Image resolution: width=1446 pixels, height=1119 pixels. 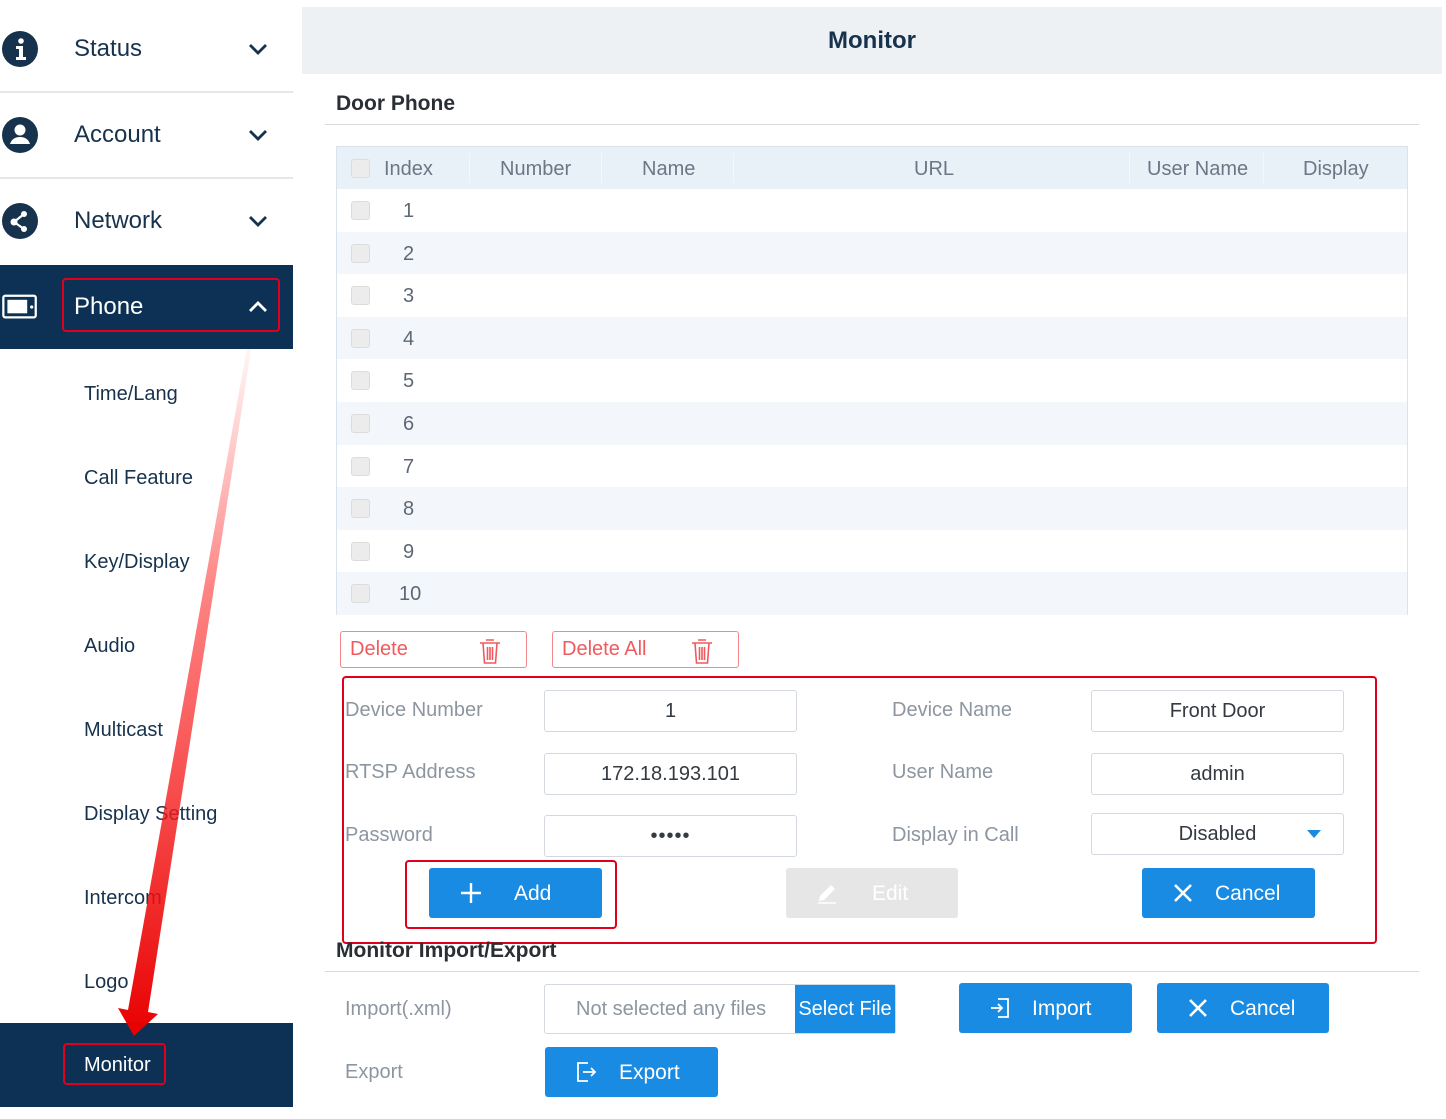 What do you see at coordinates (535, 169) in the screenshot?
I see `column-header-number: Number` at bounding box center [535, 169].